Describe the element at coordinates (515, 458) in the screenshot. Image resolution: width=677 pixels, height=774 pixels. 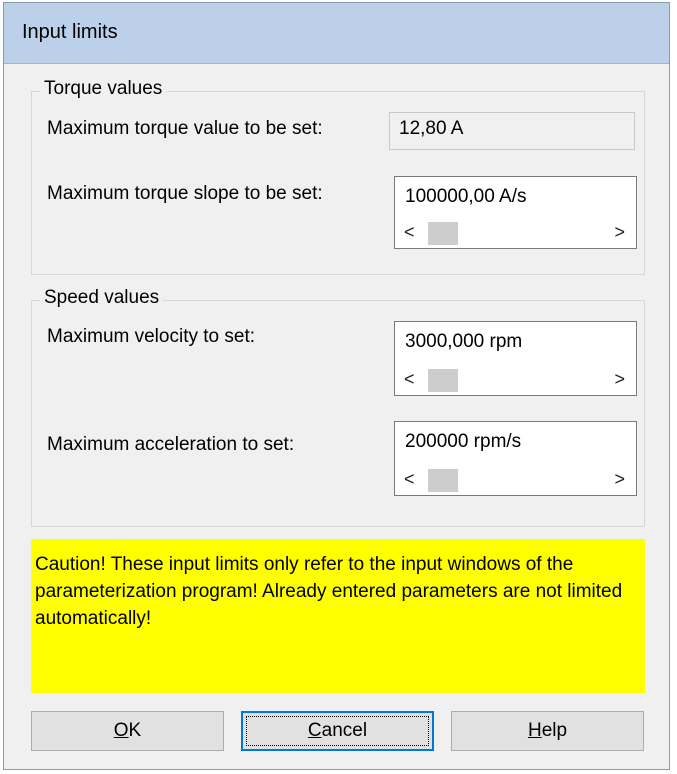
I see `max-acceleration-input: 200000 rpm/s < >` at that location.